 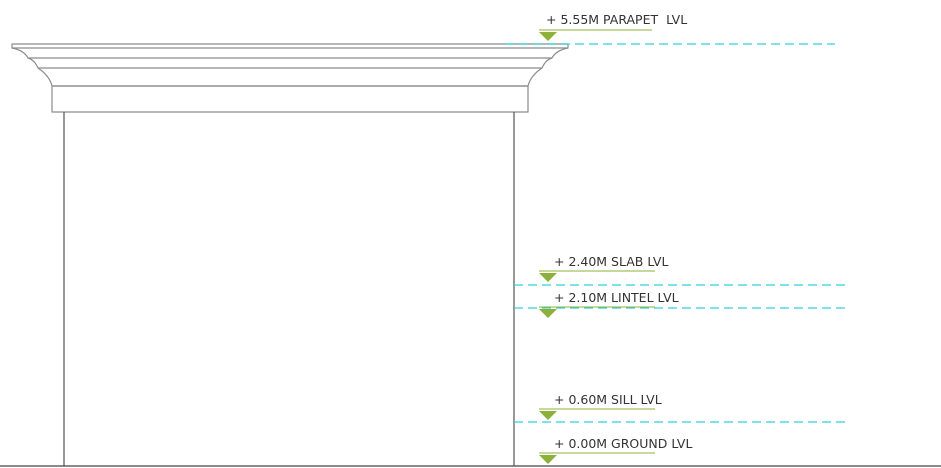 I want to click on level-marker-icon-parapet, so click(x=548, y=36).